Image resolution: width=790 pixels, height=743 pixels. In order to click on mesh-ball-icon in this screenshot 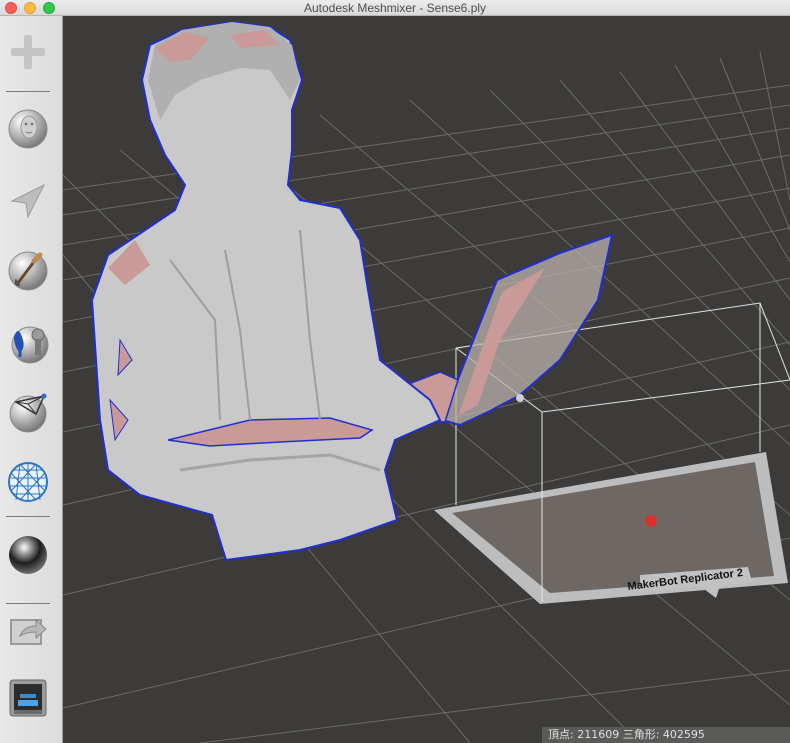, I will do `click(28, 482)`.